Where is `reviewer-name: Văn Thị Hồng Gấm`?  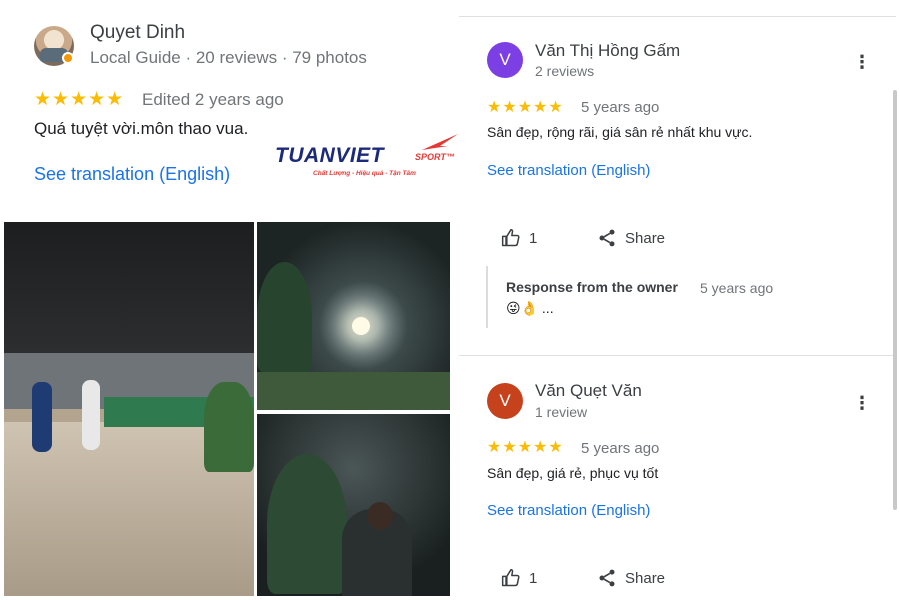
reviewer-name: Văn Thị Hồng Gấm is located at coordinates (607, 51).